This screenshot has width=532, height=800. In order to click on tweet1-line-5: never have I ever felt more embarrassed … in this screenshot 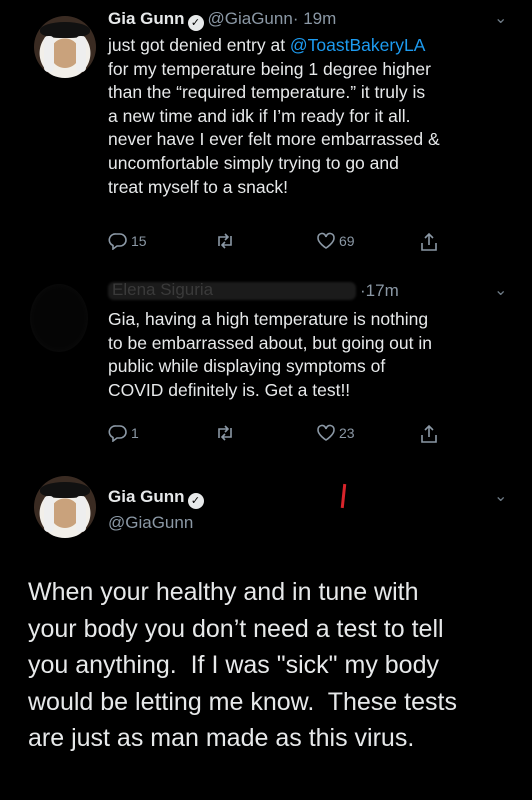, I will do `click(274, 139)`.